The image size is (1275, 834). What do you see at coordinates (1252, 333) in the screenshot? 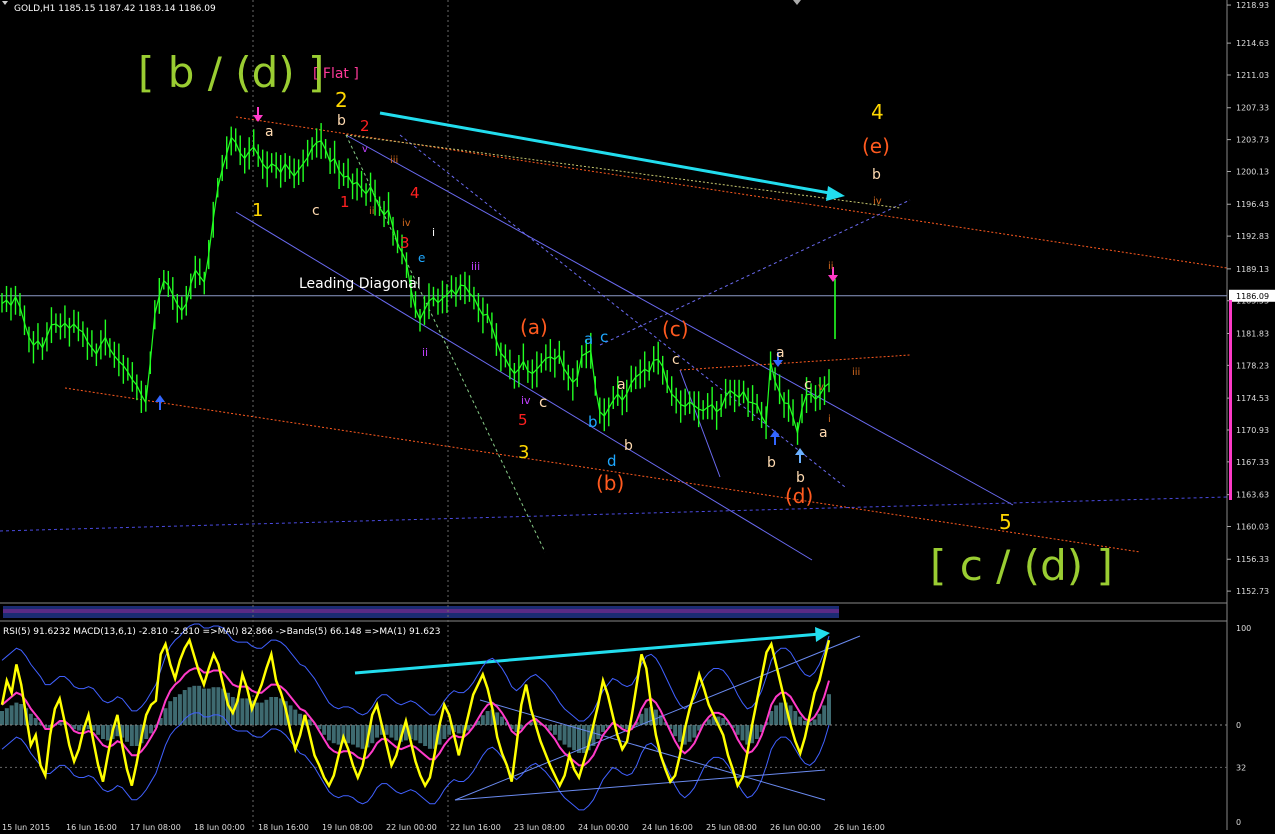
I see `price-tick-label: 1181.83` at bounding box center [1252, 333].